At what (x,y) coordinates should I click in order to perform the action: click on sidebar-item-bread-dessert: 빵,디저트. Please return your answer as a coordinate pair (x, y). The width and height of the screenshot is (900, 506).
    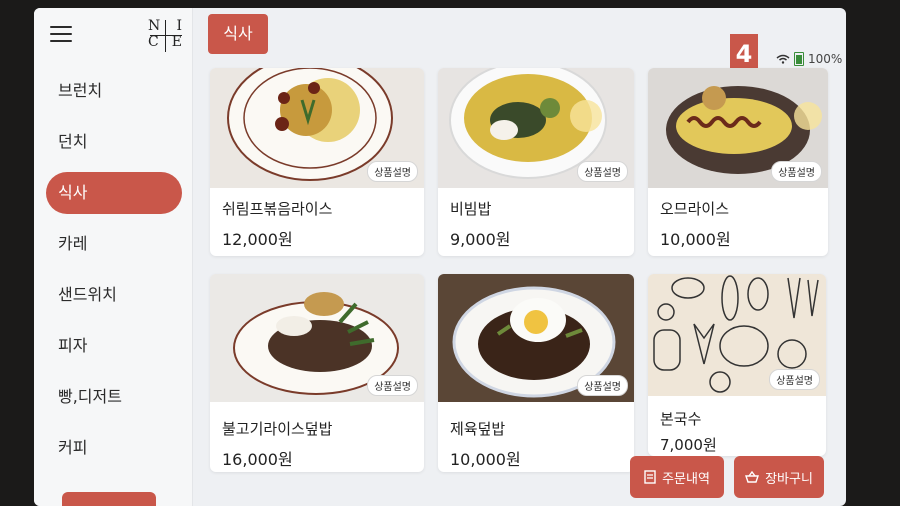
    Looking at the image, I should click on (114, 397).